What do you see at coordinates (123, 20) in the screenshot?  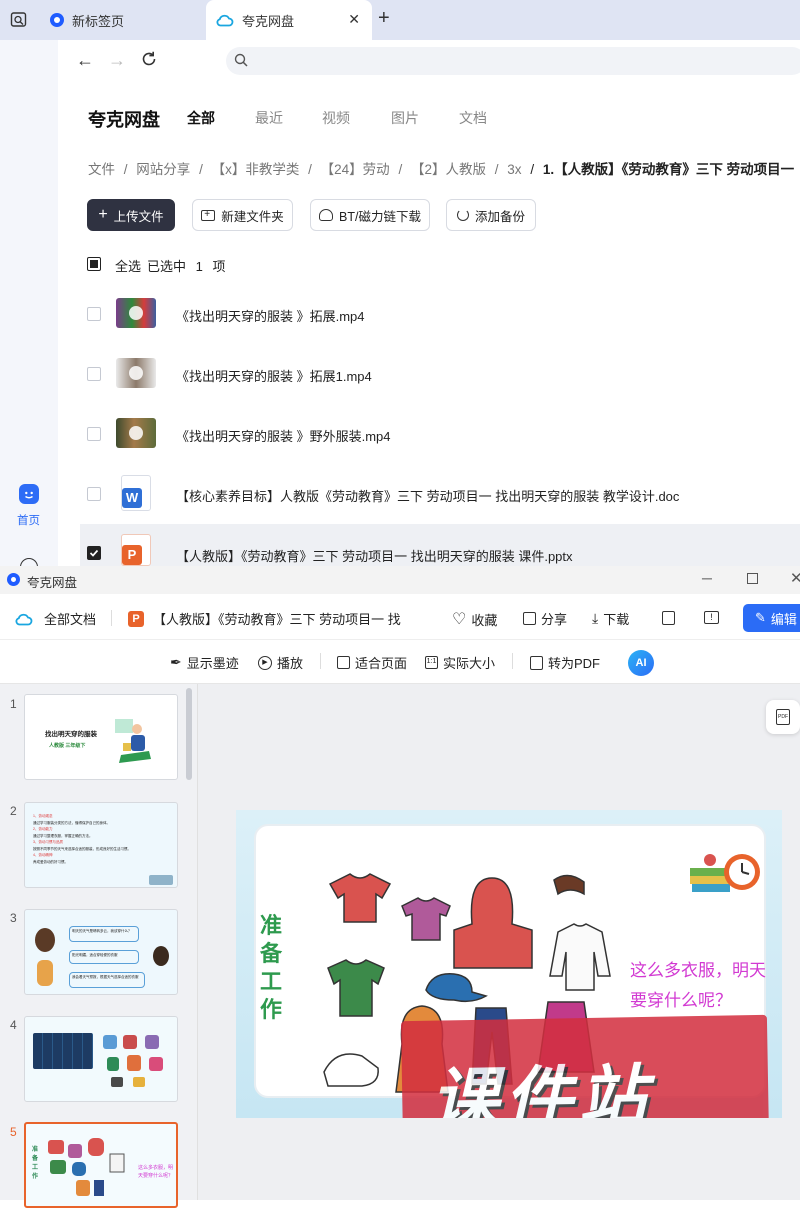 I see `tab-new-tab: 新标签页` at bounding box center [123, 20].